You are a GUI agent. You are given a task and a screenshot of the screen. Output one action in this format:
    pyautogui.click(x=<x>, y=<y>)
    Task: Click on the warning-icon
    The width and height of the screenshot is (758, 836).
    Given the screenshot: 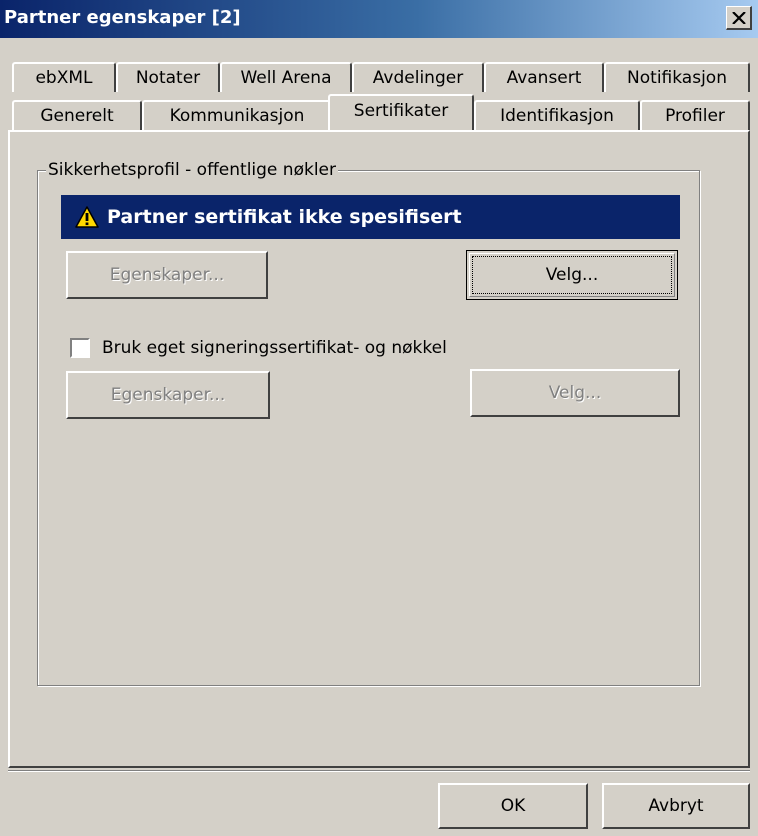 What is the action you would take?
    pyautogui.click(x=87, y=217)
    